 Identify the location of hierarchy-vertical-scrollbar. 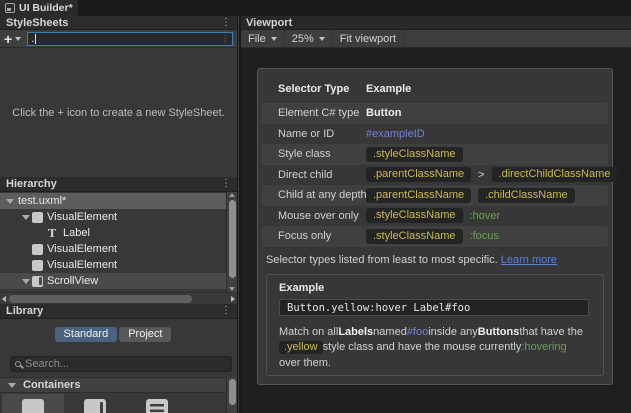
(231, 242).